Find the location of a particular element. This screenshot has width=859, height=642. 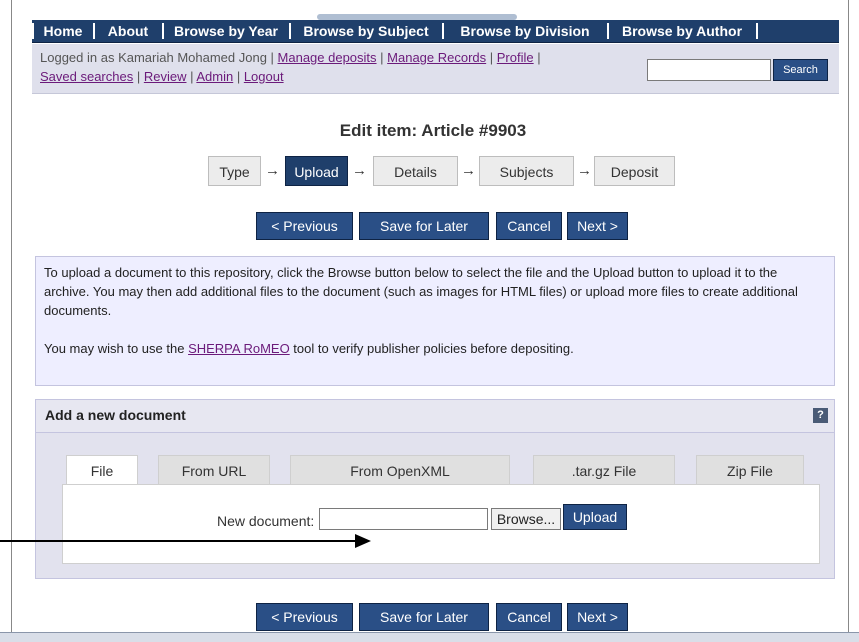

next-button-bottom: Next > is located at coordinates (597, 617).